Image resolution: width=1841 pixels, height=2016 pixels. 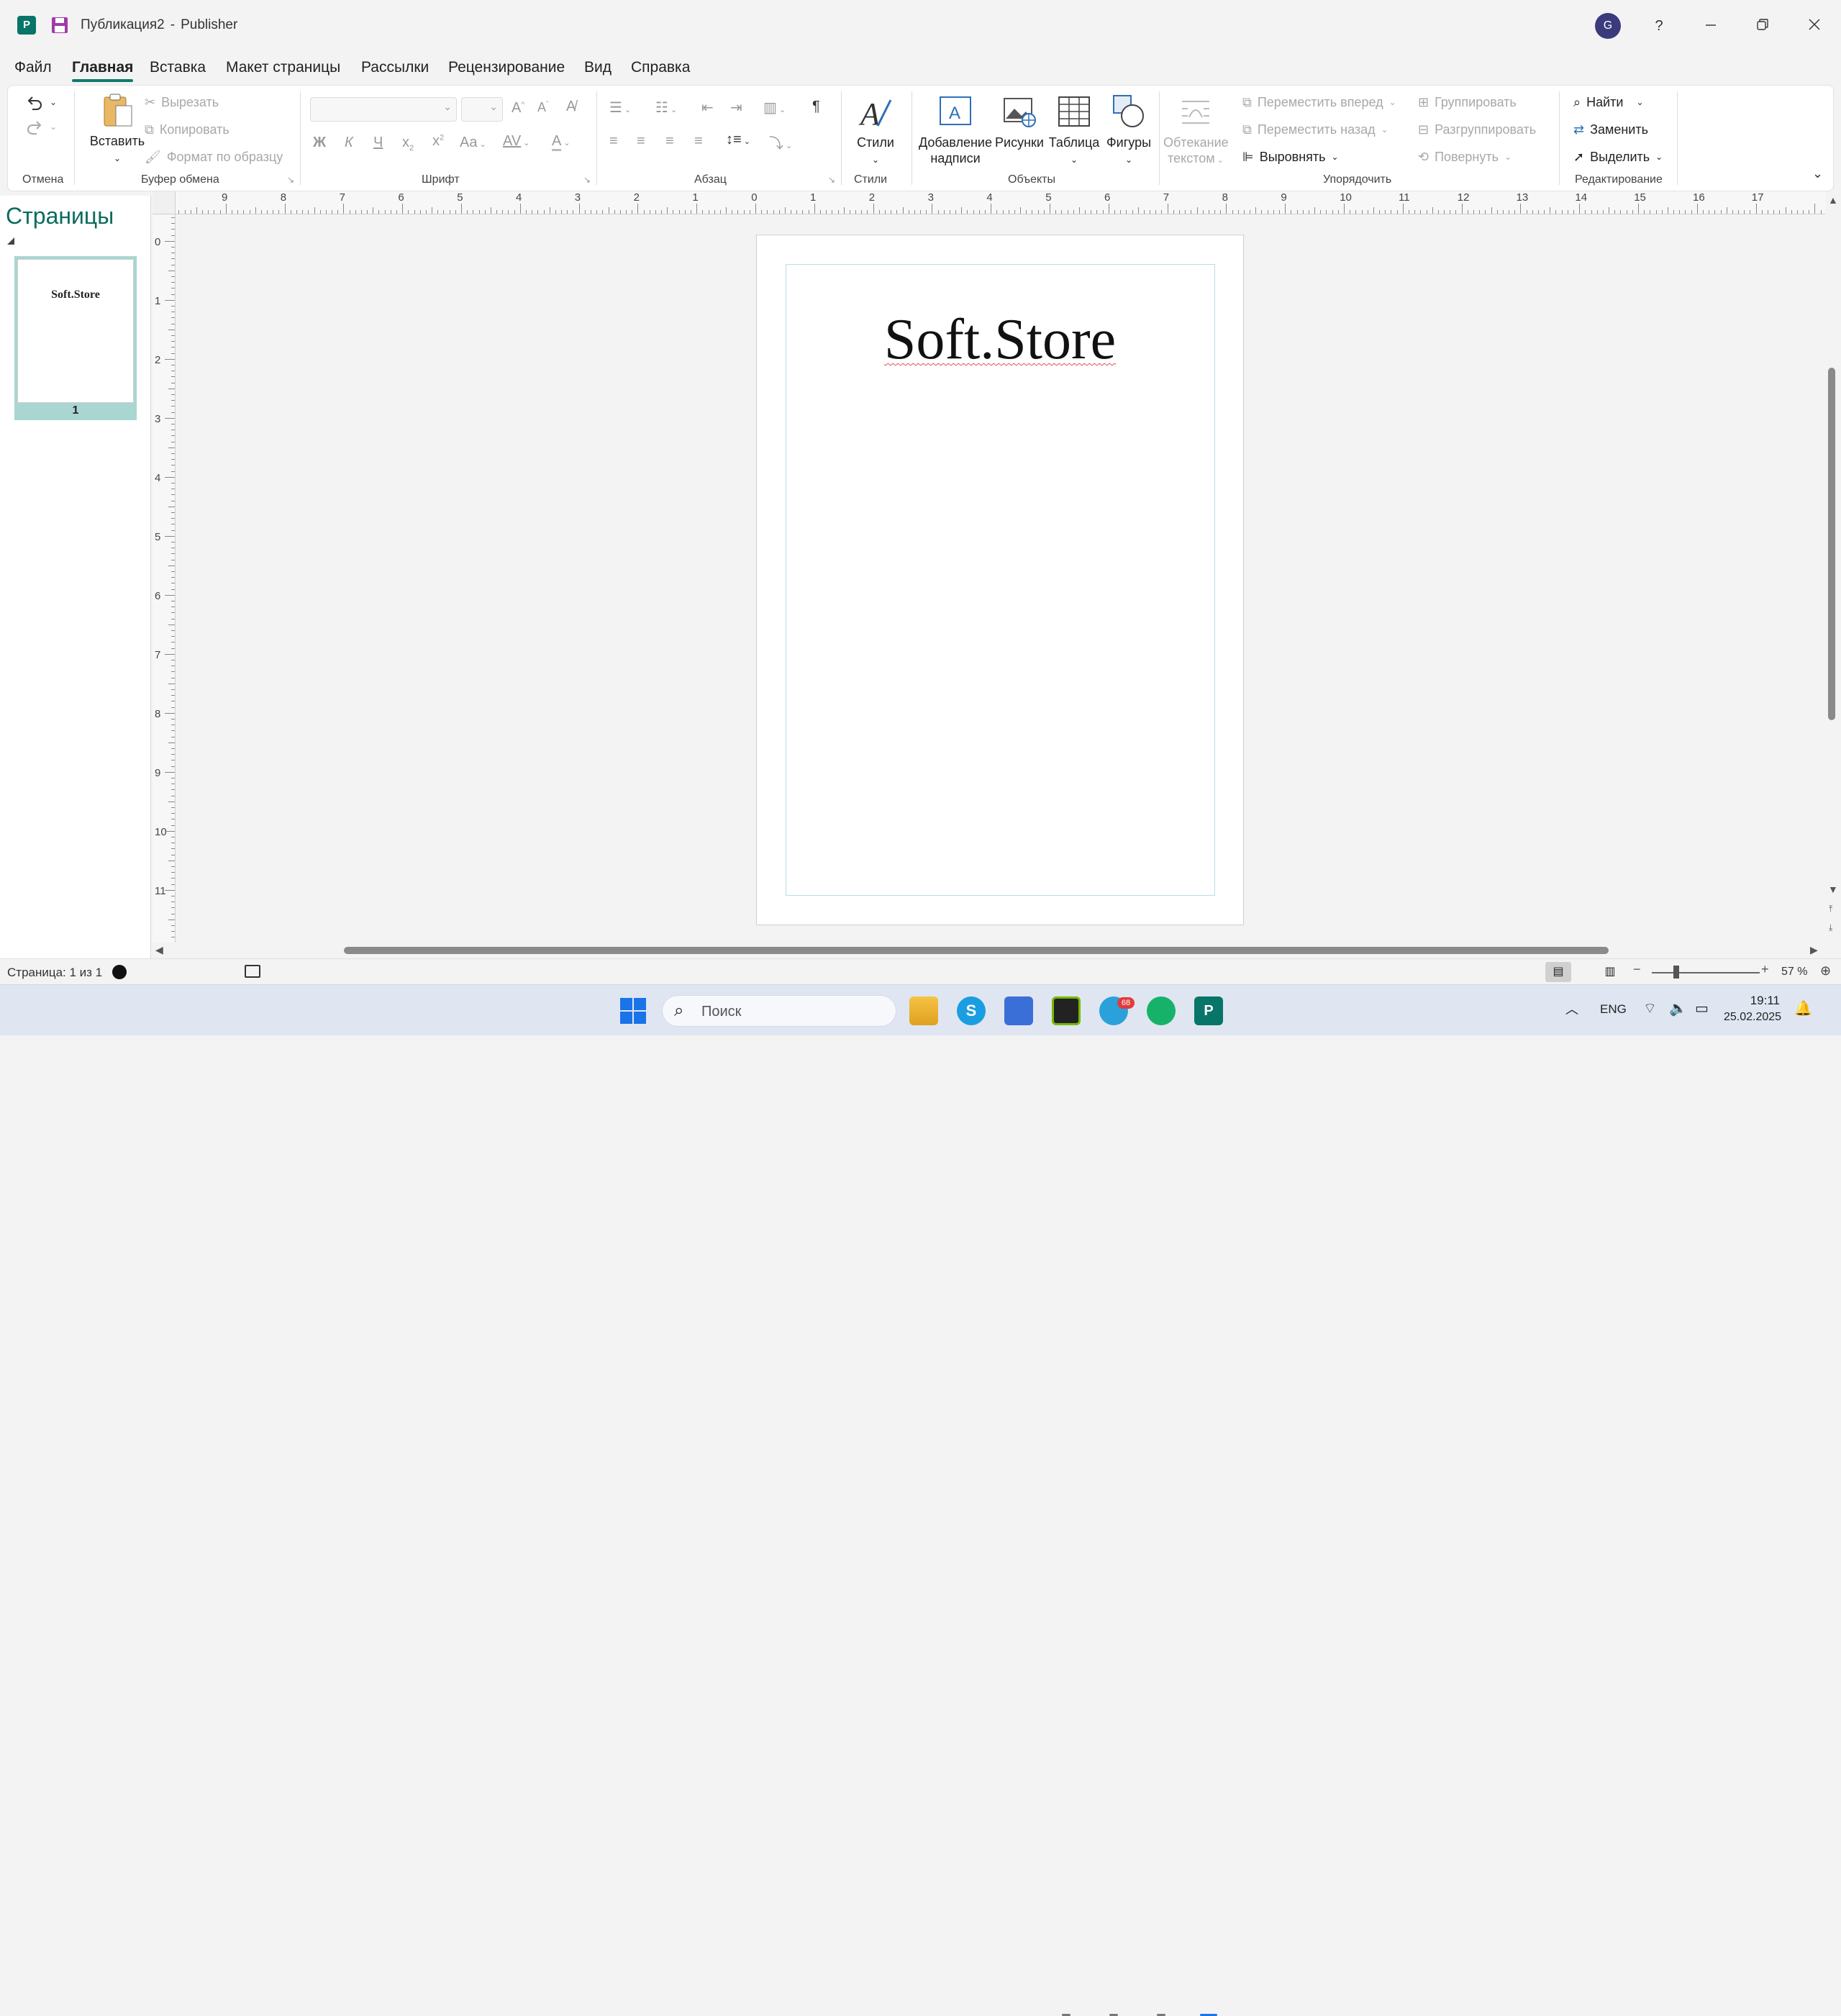 What do you see at coordinates (613, 141) in the screenshot?
I see `align-left-icon: ≡` at bounding box center [613, 141].